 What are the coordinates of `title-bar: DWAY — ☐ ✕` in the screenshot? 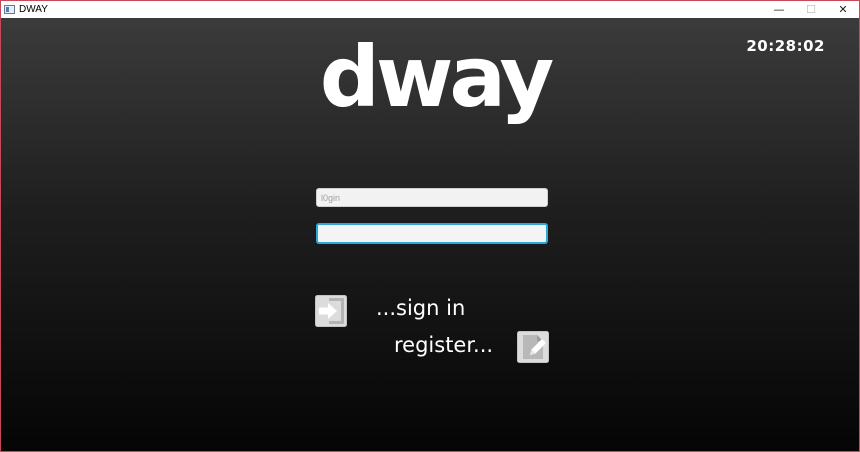 It's located at (430, 9).